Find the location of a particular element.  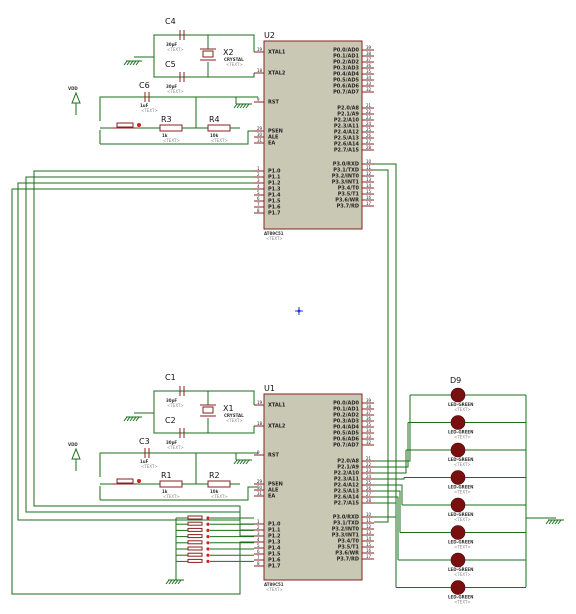

cap2-ref: C2 is located at coordinates (170, 420).